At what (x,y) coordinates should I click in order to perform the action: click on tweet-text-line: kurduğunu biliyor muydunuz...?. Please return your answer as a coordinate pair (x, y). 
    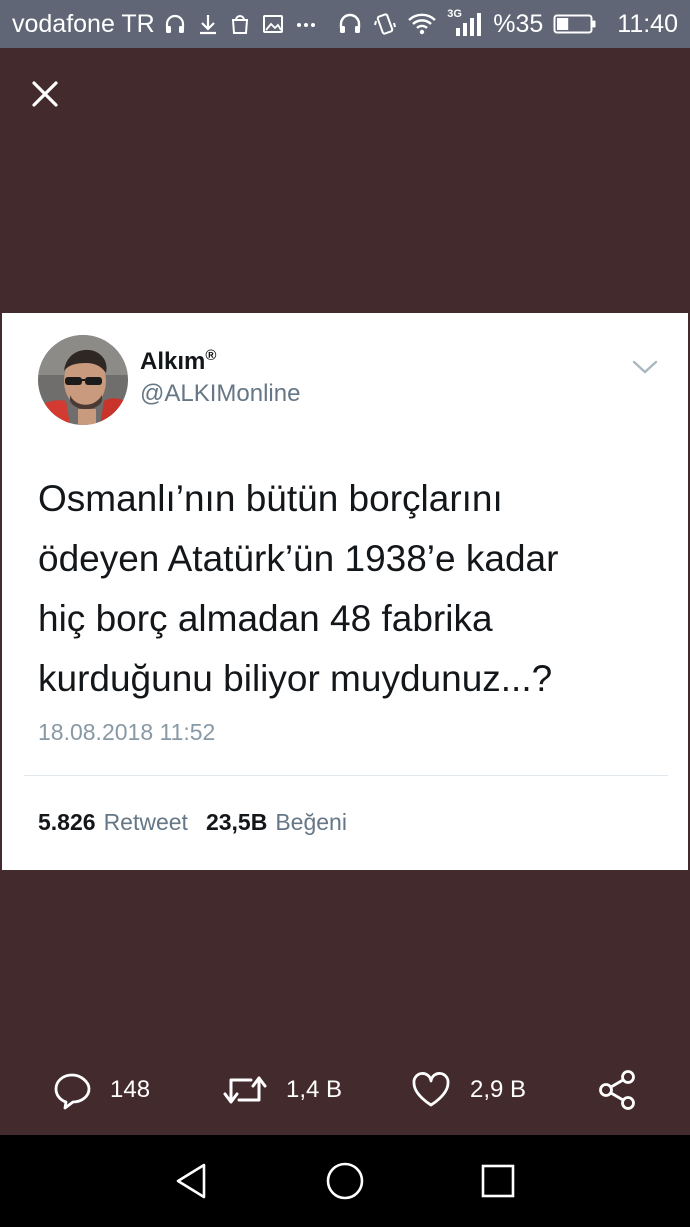
    Looking at the image, I should click on (295, 678).